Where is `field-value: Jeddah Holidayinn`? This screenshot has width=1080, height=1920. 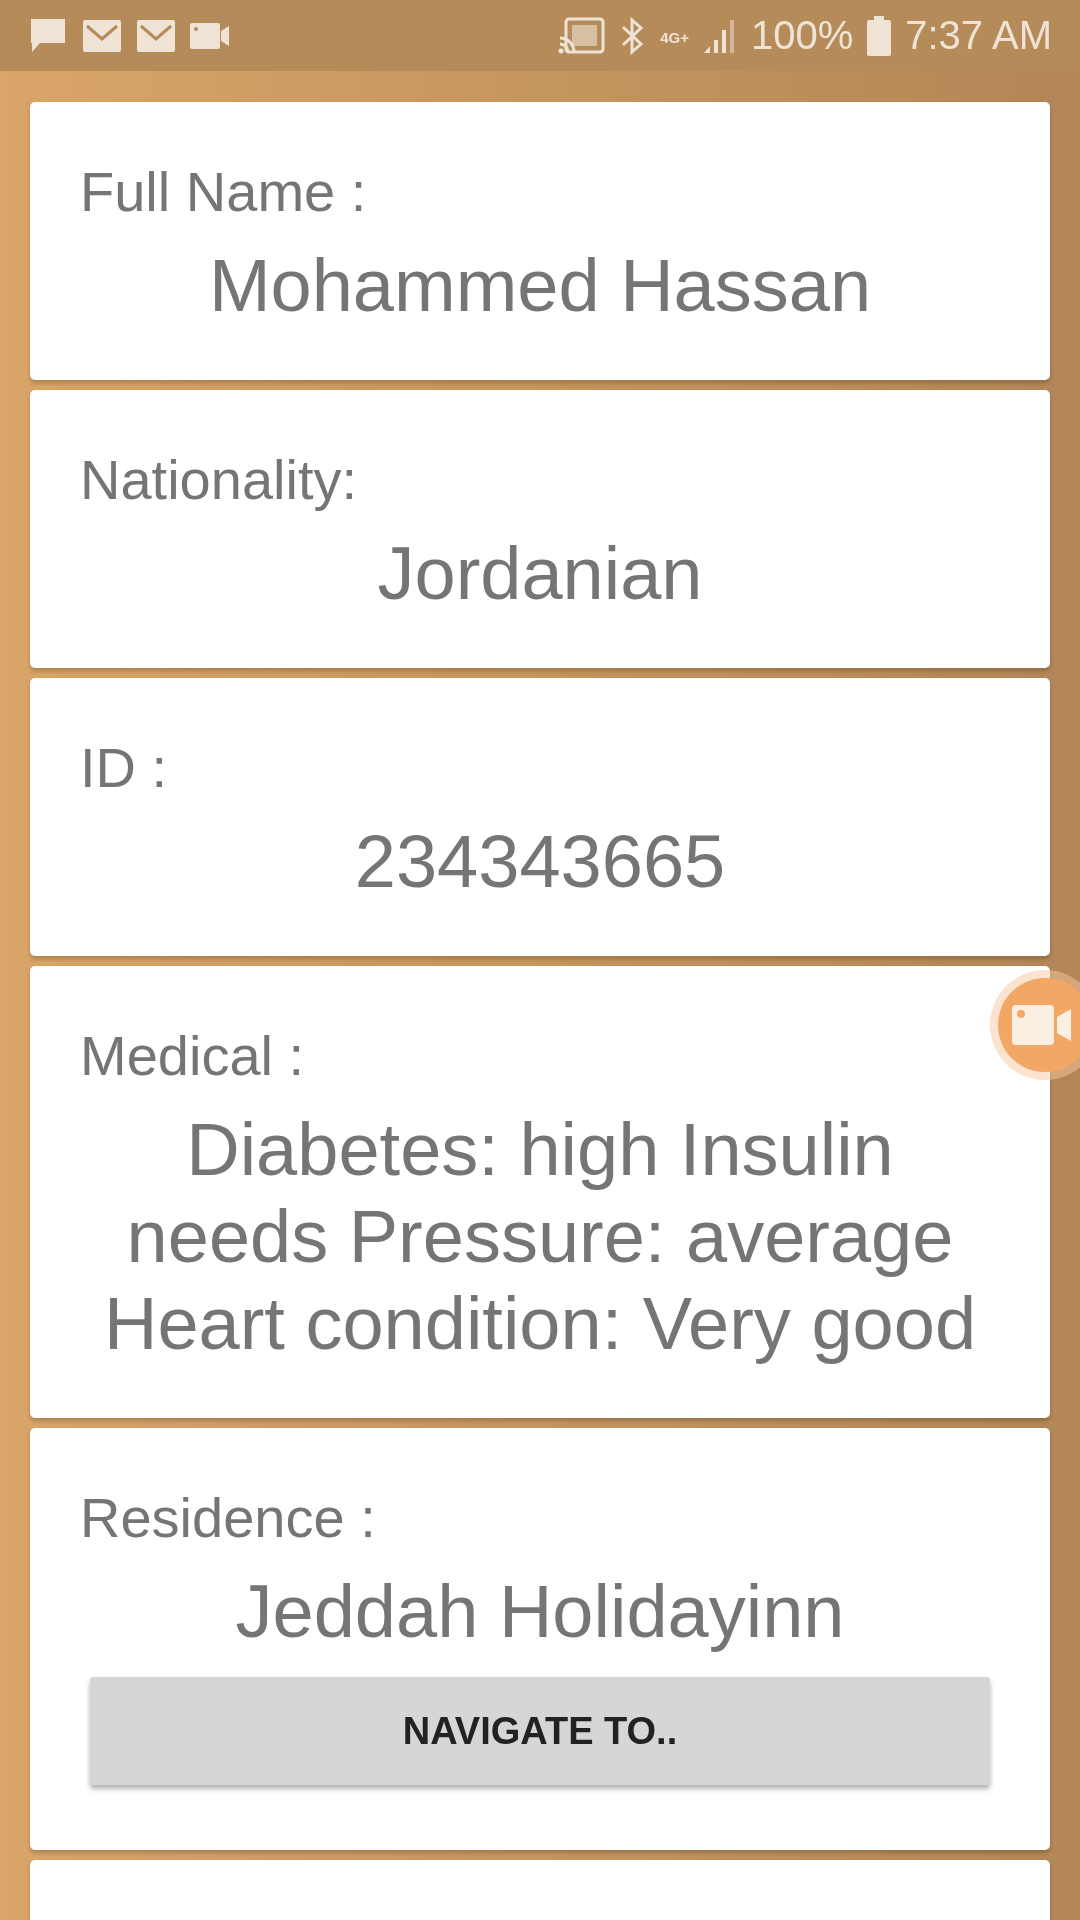
field-value: Jeddah Holidayinn is located at coordinates (540, 1612).